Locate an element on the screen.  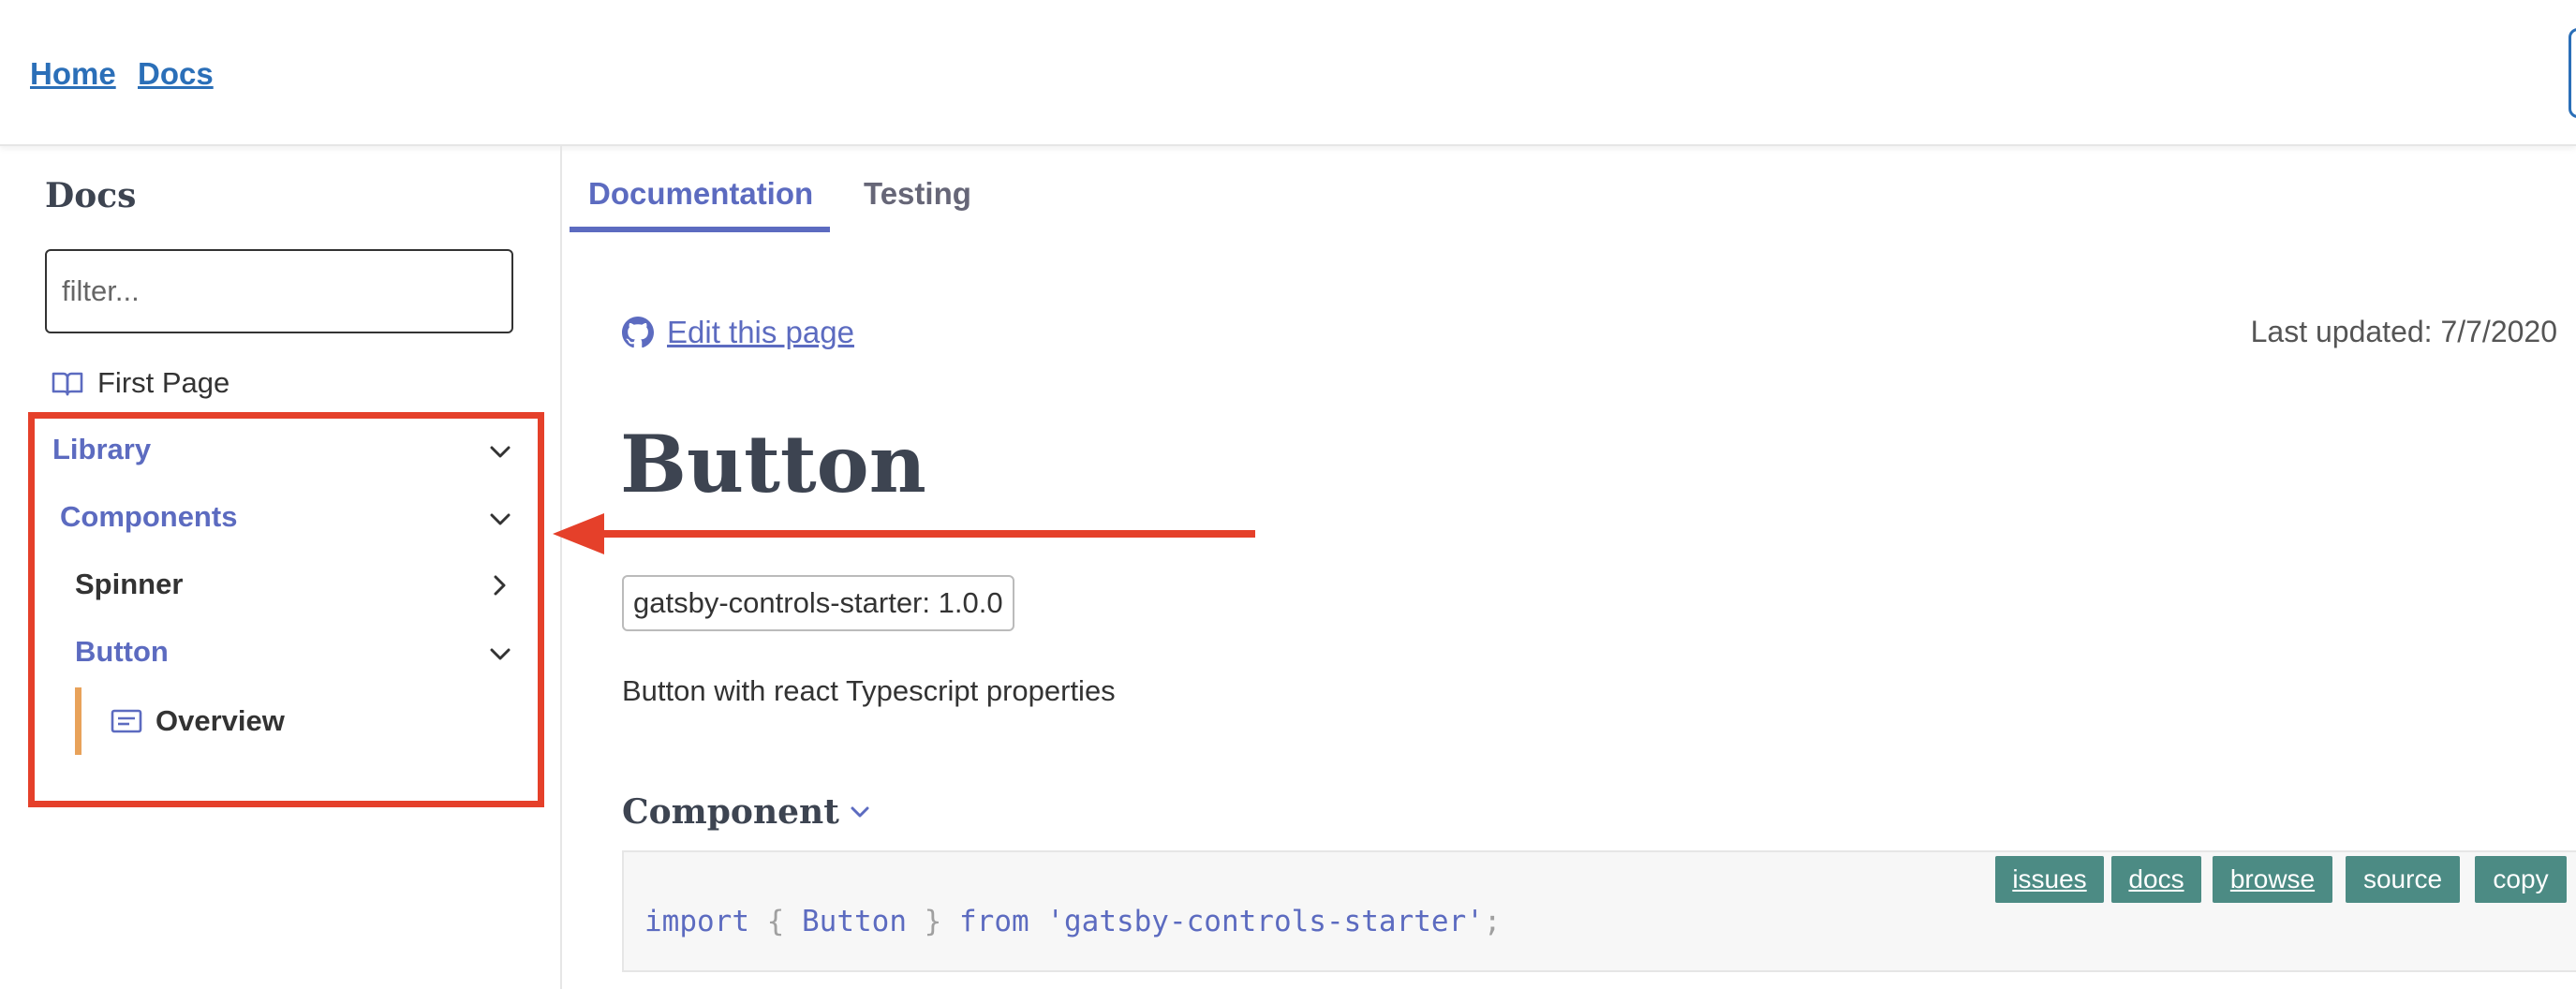
component-section-toggle: Component is located at coordinates (746, 812).